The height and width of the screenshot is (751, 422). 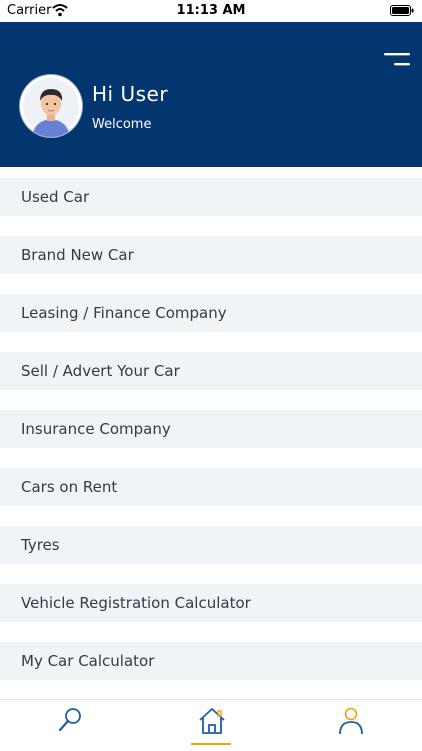 I want to click on menu-item-used-car: Used Car, so click(x=211, y=197).